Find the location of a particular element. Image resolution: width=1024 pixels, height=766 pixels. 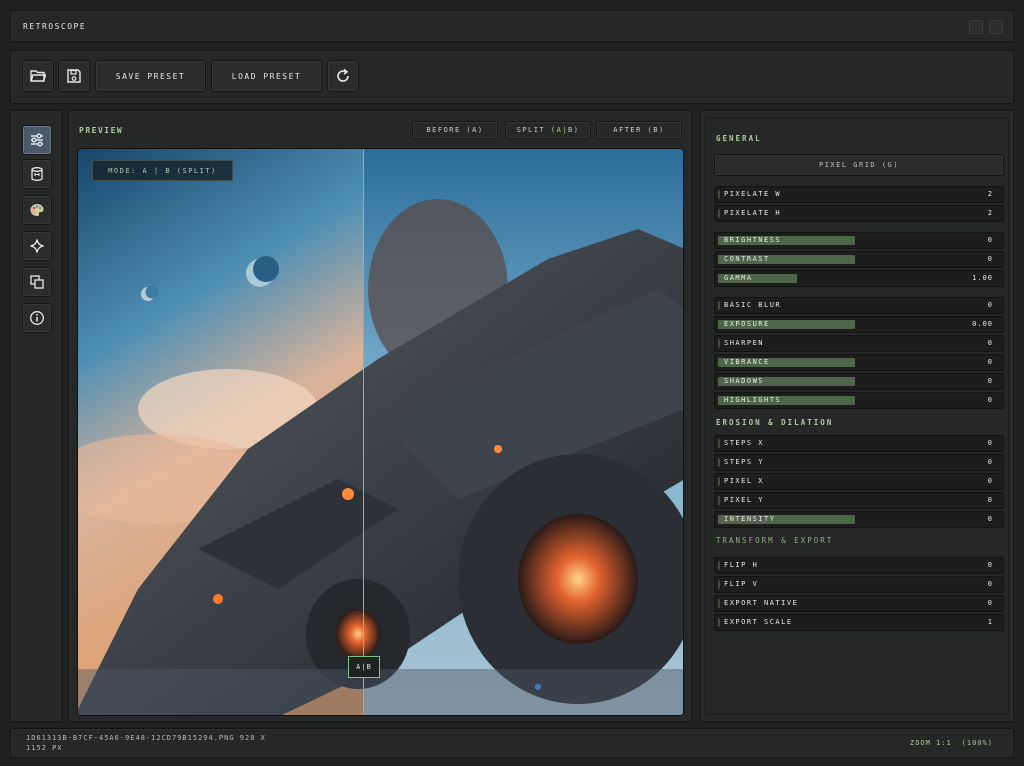

slider-label: PIXEL Y is located at coordinates (744, 500).